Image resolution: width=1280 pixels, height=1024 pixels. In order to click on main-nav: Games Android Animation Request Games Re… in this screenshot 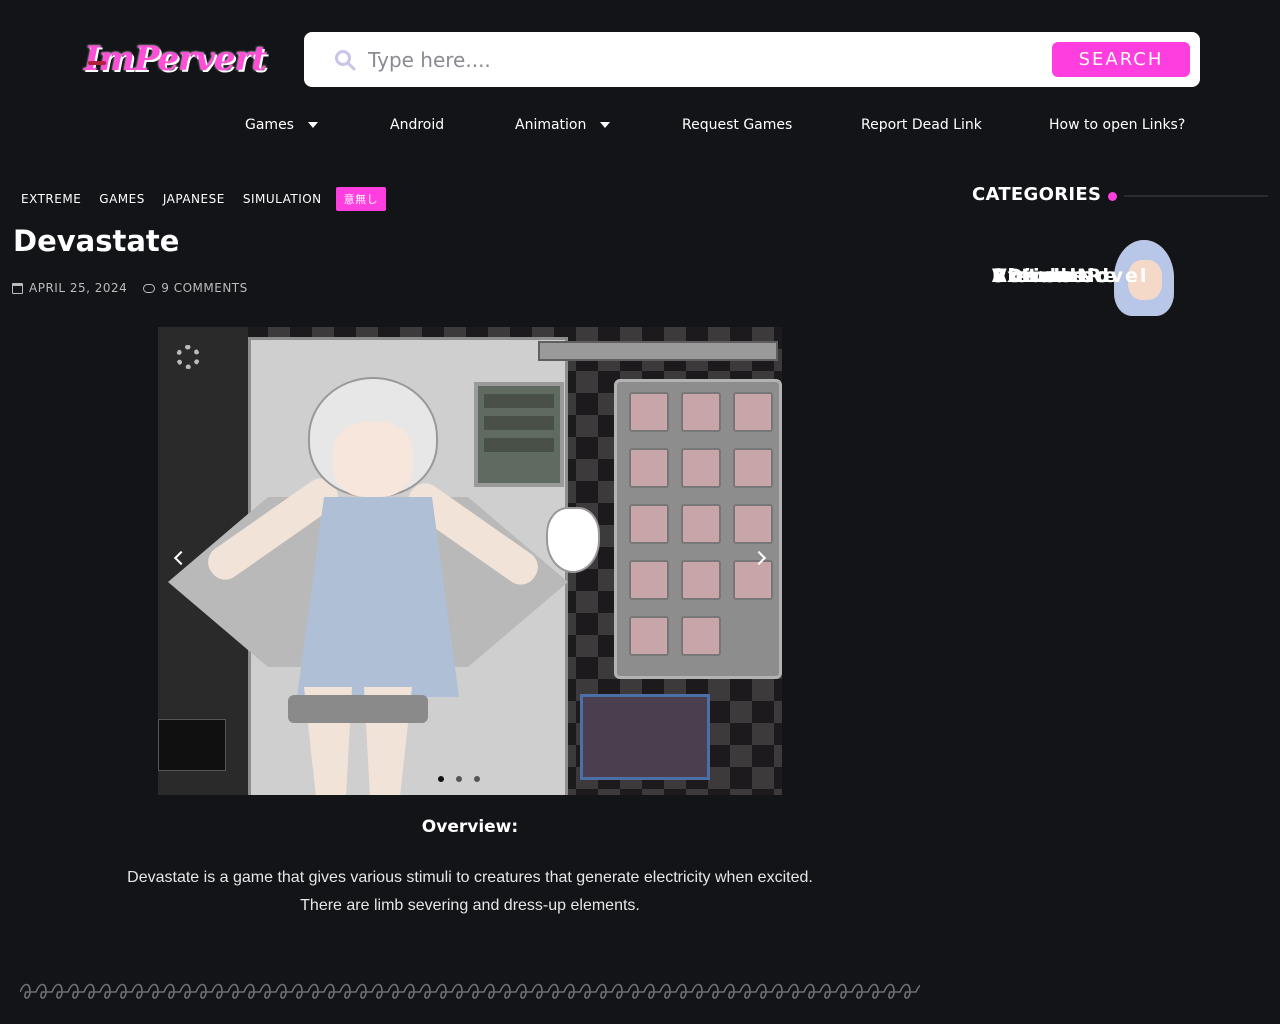, I will do `click(640, 127)`.